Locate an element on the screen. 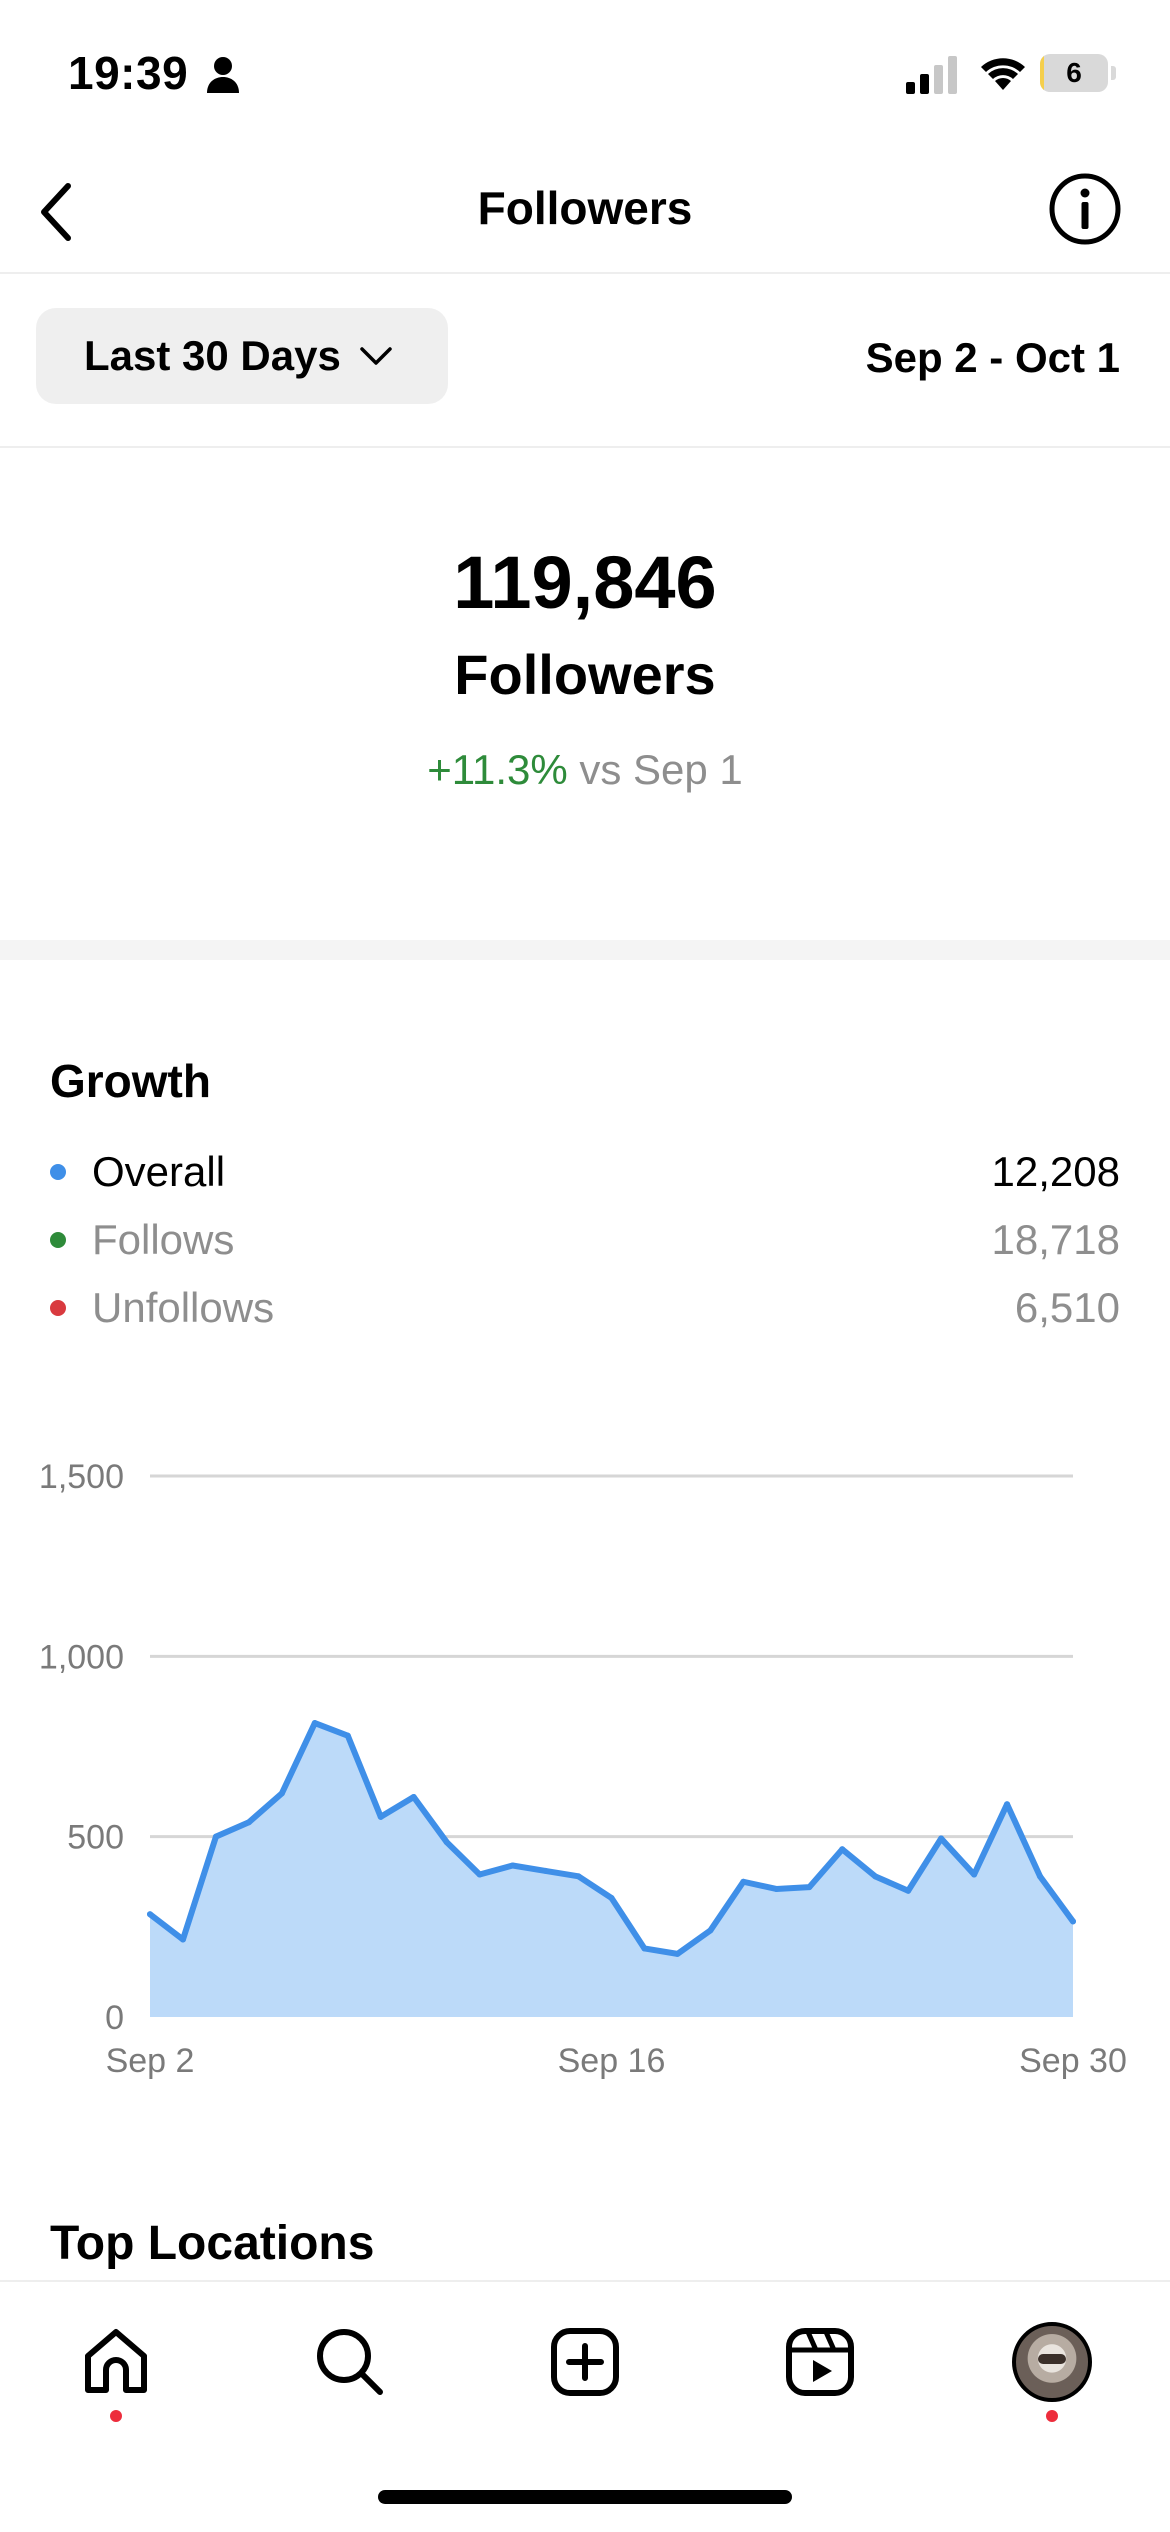 The image size is (1170, 2532). legend-value-unfollows: 6,510 is located at coordinates (1067, 1307).